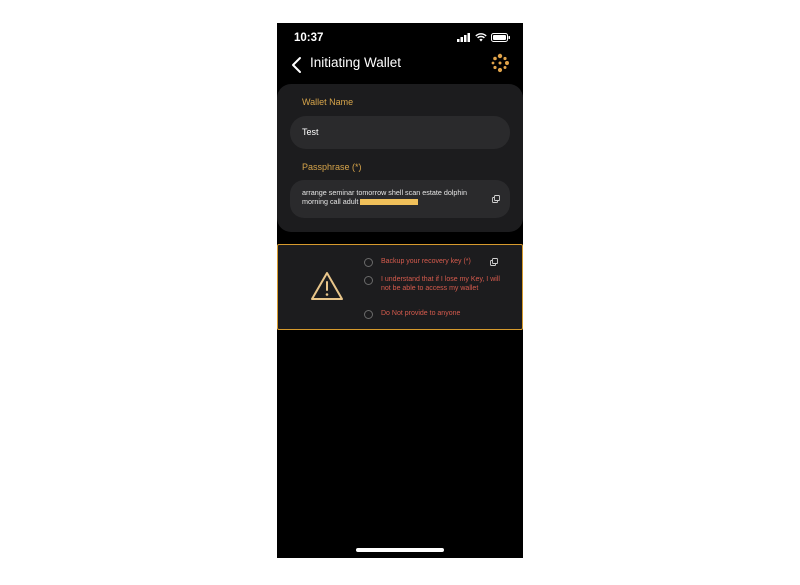 This screenshot has height=585, width=800. What do you see at coordinates (310, 132) in the screenshot?
I see `wallet-name-value: Test` at bounding box center [310, 132].